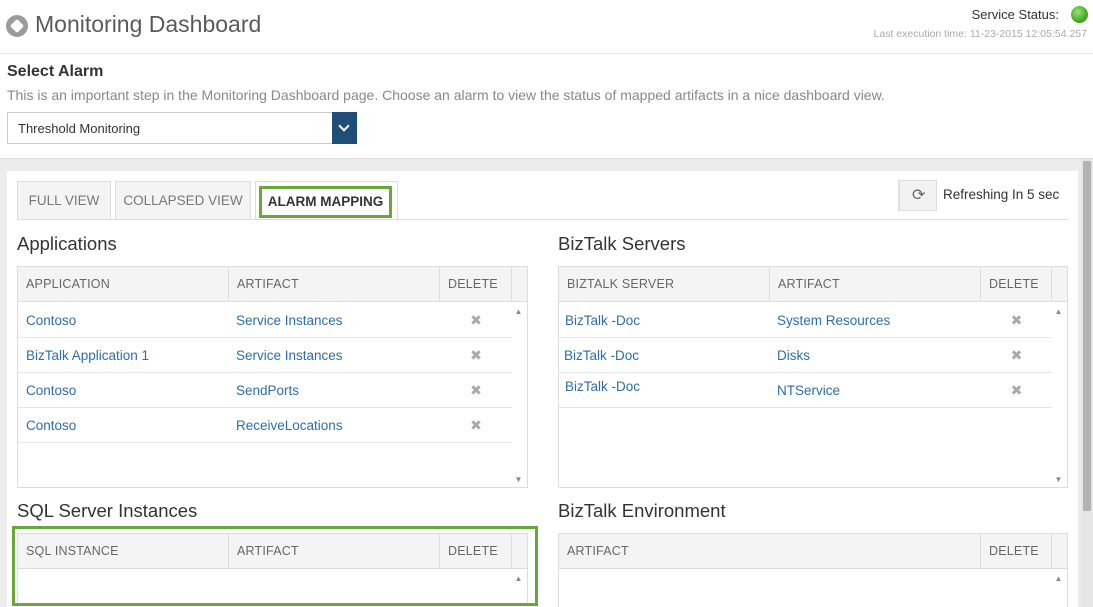 Image resolution: width=1093 pixels, height=607 pixels. What do you see at coordinates (148, 24) in the screenshot?
I see `page-title: Monitoring Dashboard` at bounding box center [148, 24].